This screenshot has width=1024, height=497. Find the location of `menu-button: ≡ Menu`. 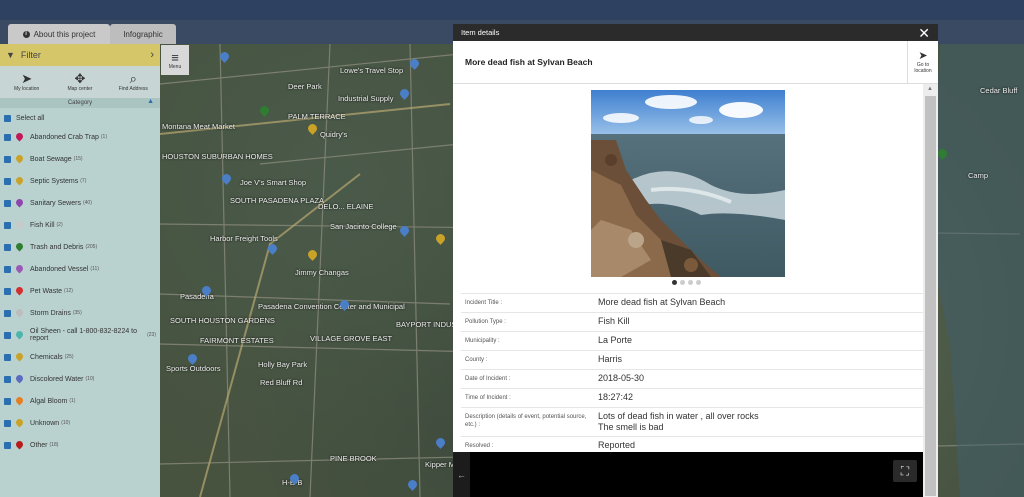

menu-button: ≡ Menu is located at coordinates (175, 60).